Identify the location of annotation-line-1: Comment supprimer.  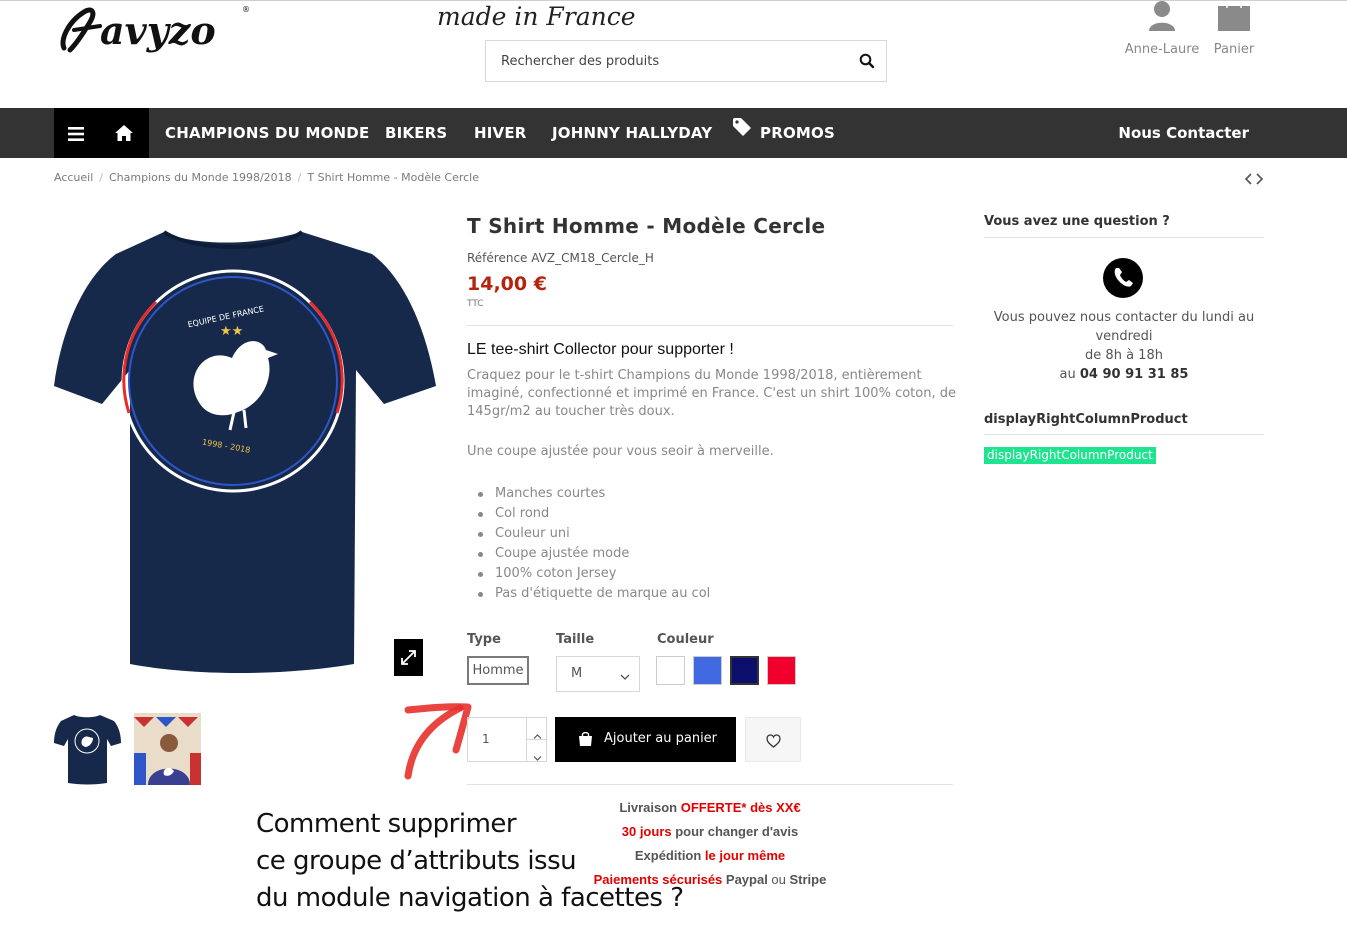
(386, 824).